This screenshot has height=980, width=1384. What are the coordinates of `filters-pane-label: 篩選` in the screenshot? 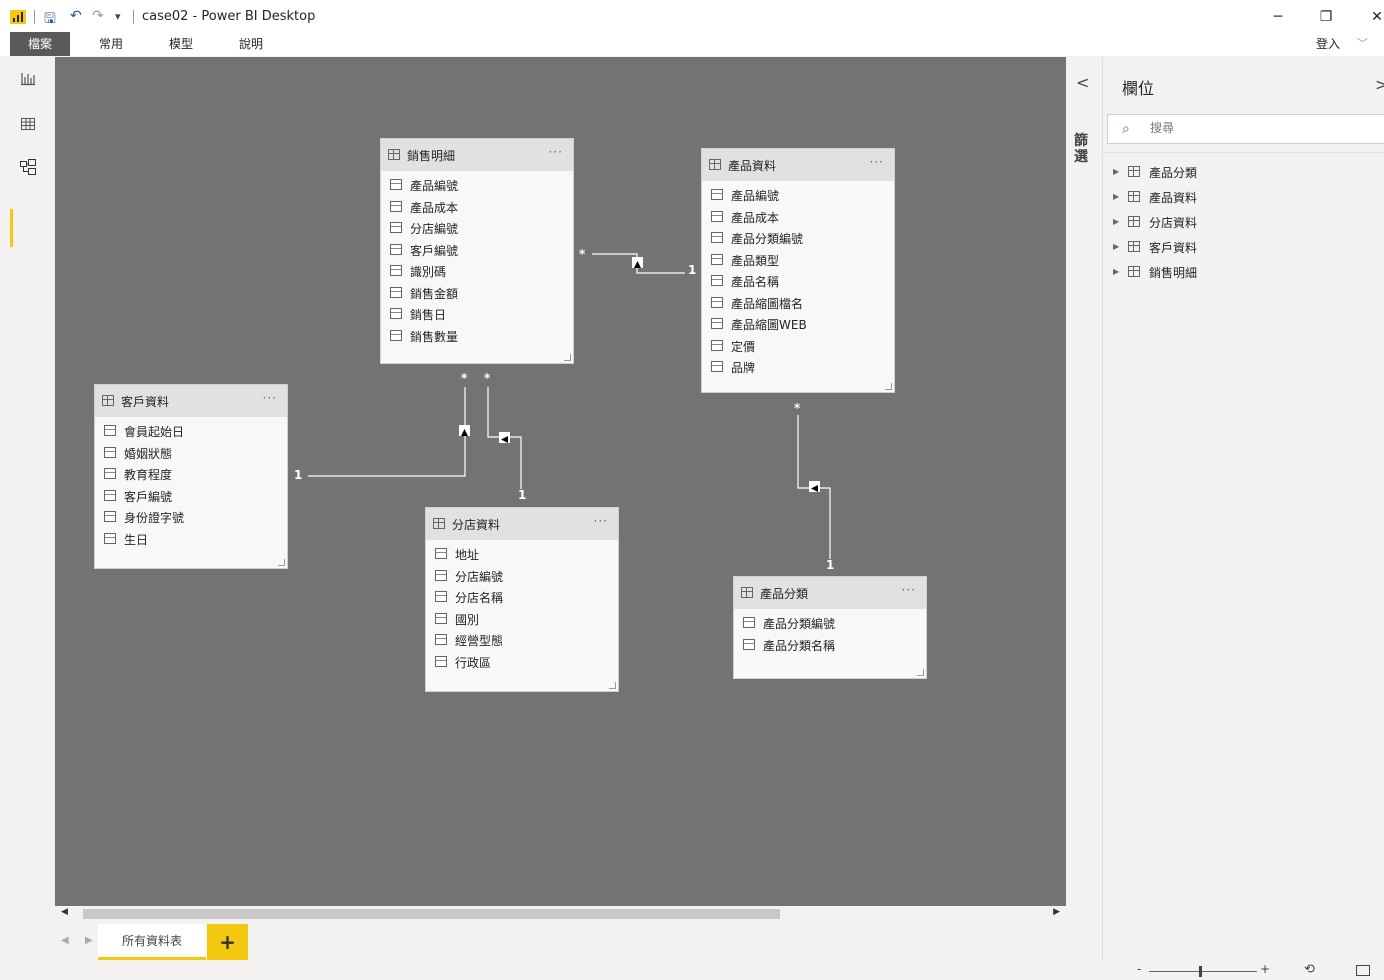 It's located at (1083, 149).